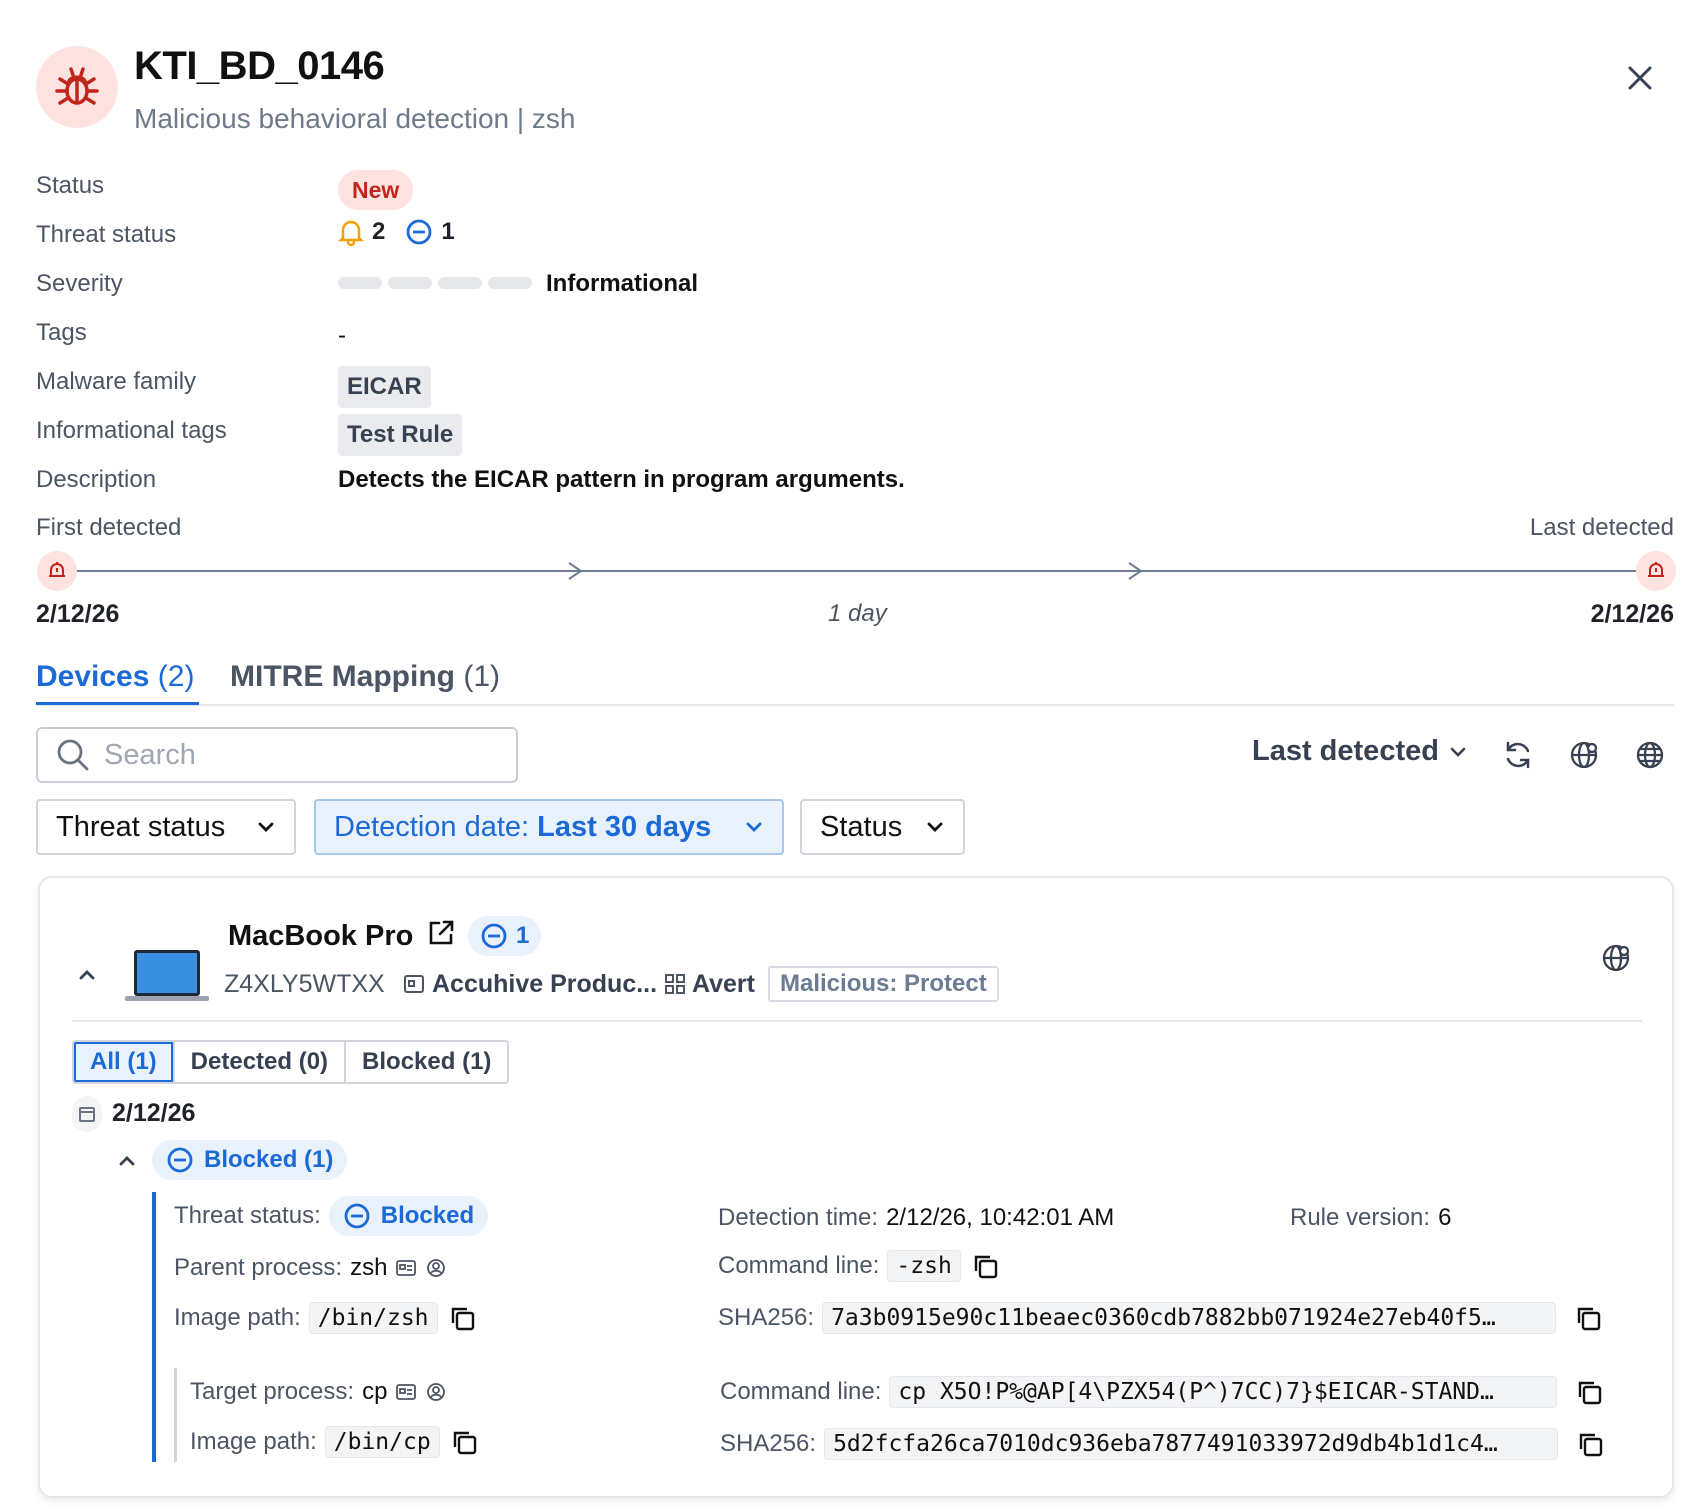 This screenshot has width=1698, height=1510. I want to click on target-image-label: Image path:, so click(253, 1441).